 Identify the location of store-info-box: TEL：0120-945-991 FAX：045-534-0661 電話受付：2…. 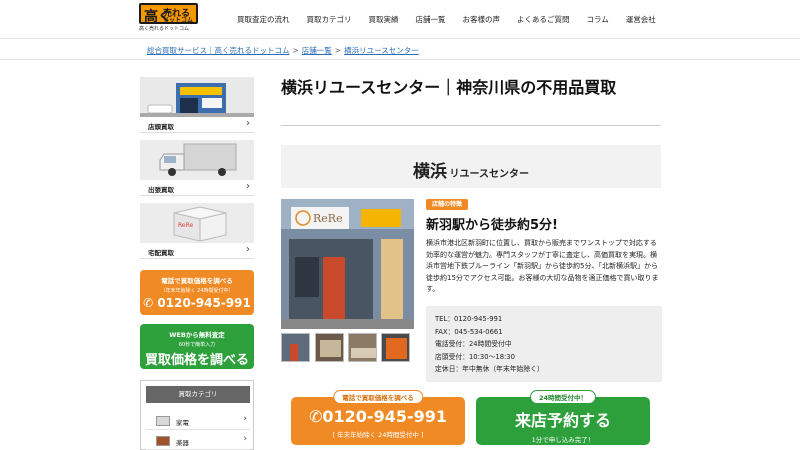
(544, 344).